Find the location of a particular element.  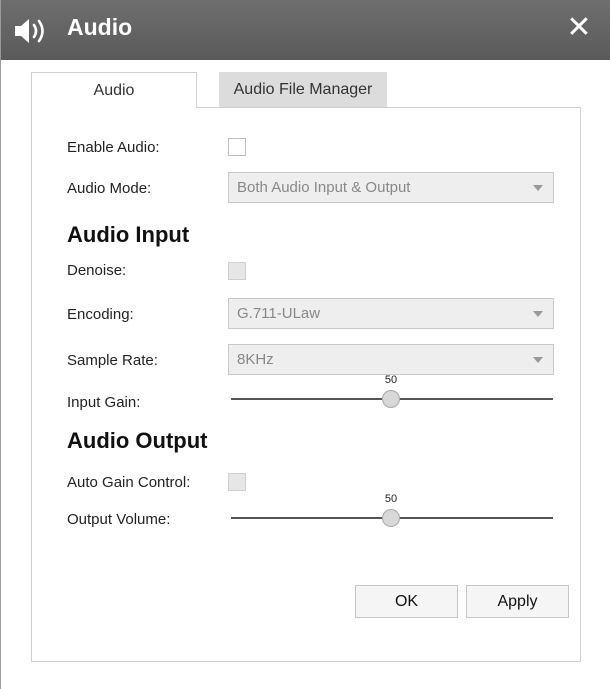

sample-rate-label: Sample Rate: is located at coordinates (112, 360).